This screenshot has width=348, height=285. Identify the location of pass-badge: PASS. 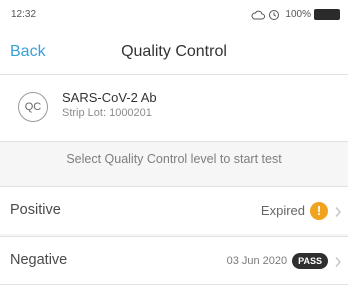
(310, 260).